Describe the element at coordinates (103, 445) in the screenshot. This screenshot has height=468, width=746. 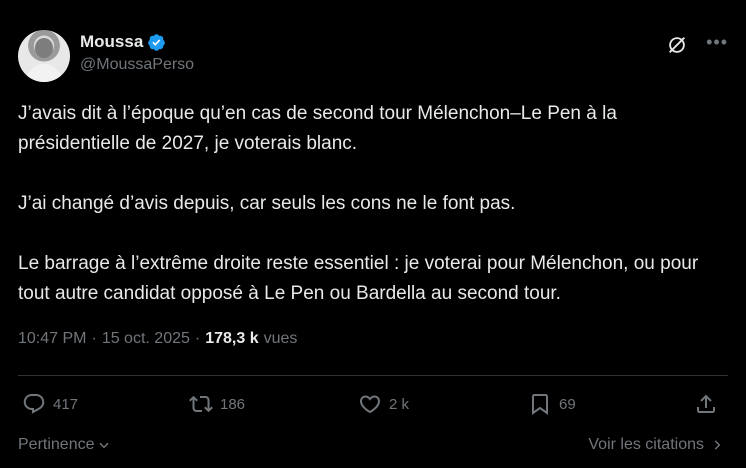
I see `chevron-down-icon` at that location.